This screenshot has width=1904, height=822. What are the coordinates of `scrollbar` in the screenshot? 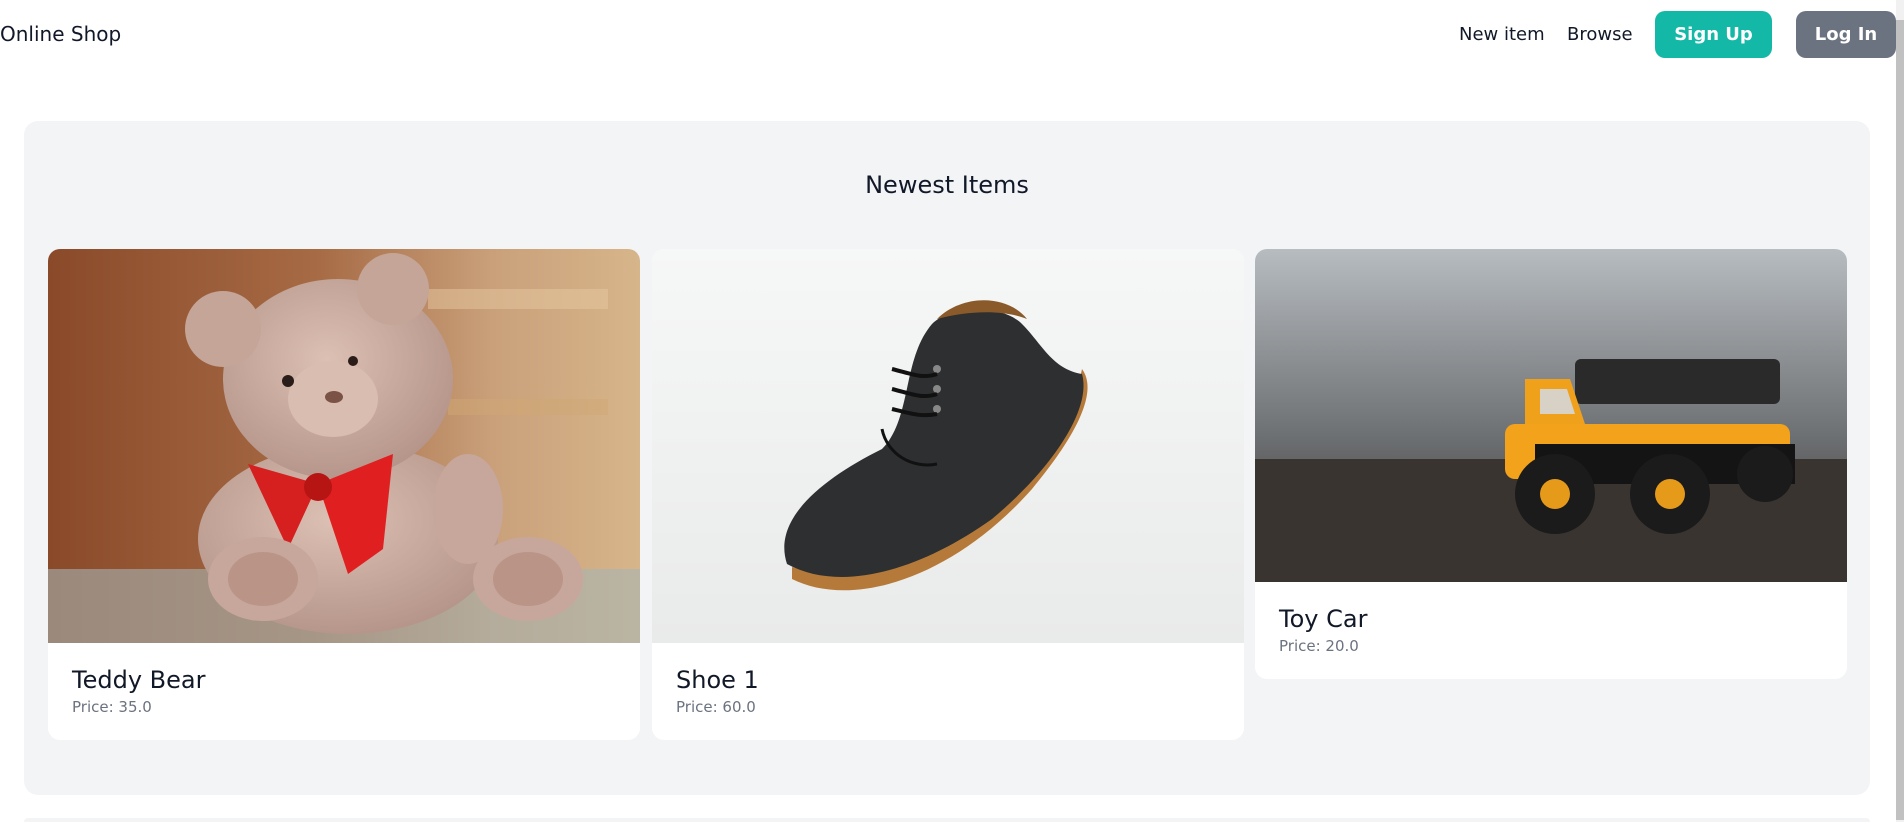 It's located at (1900, 411).